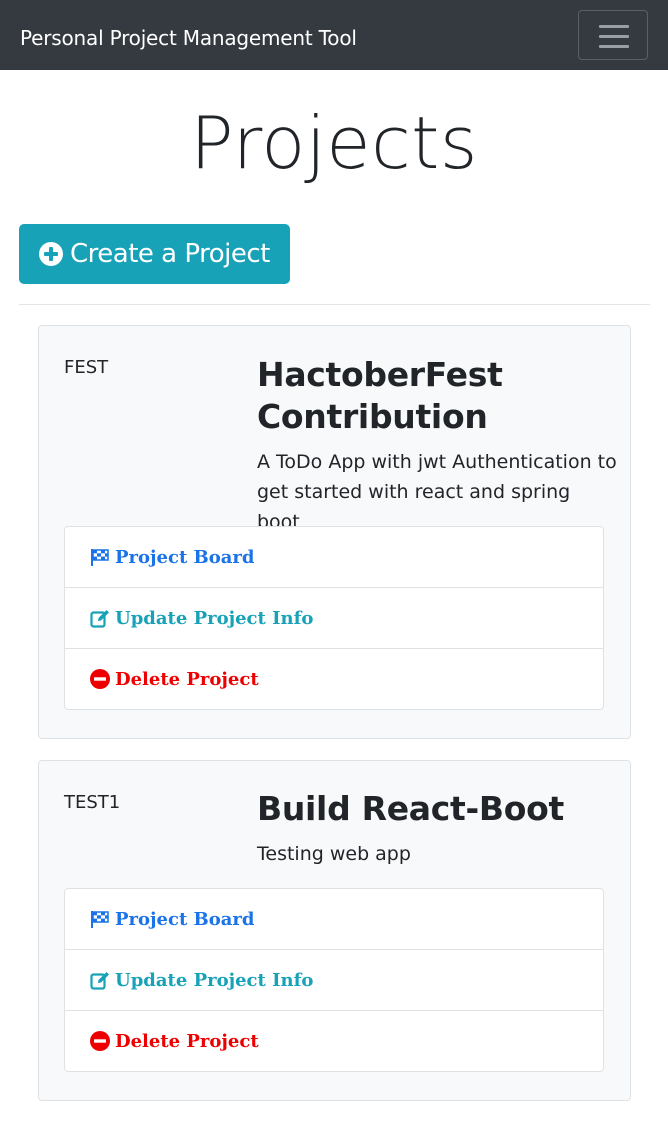 The width and height of the screenshot is (668, 1122). Describe the element at coordinates (334, 854) in the screenshot. I see `project-description: Testing web app` at that location.